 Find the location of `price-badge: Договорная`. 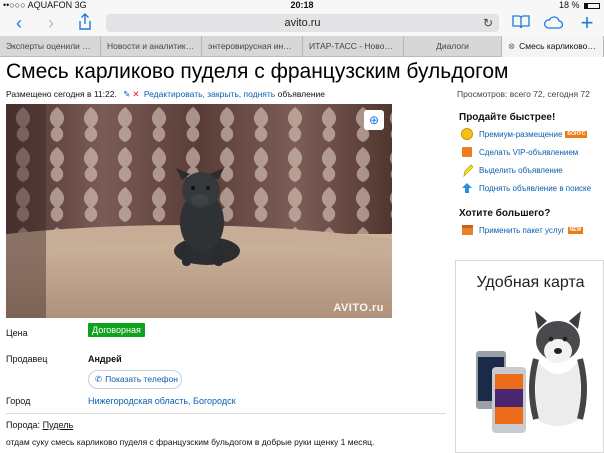

price-badge: Договорная is located at coordinates (116, 330).